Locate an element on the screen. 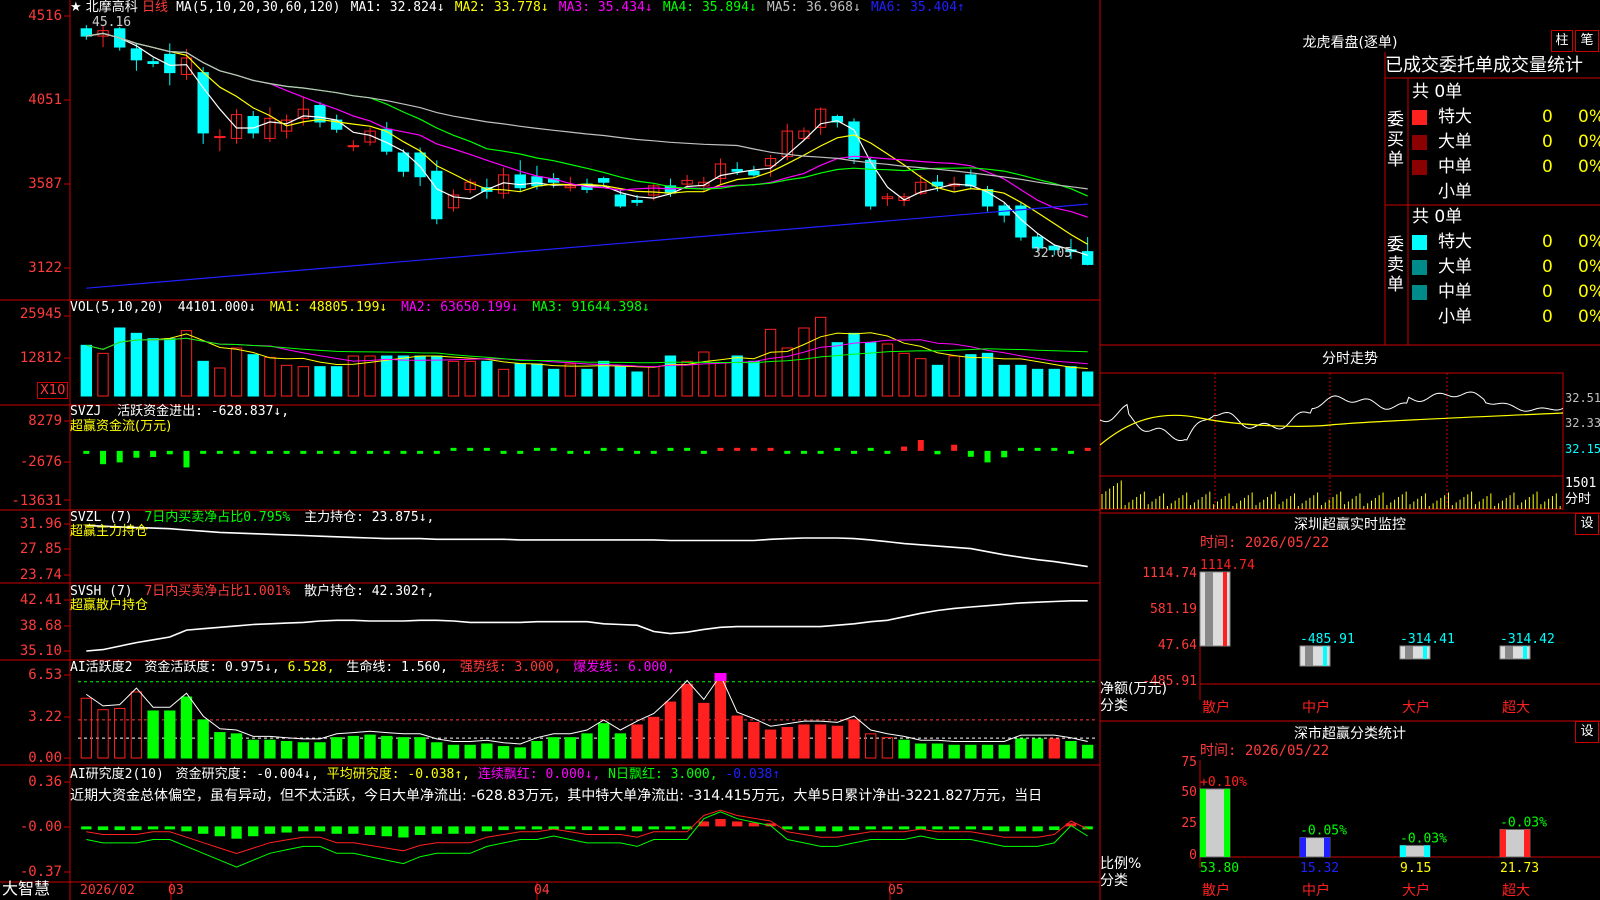 The height and width of the screenshot is (900, 1600). order-count: 0 is located at coordinates (1547, 142).